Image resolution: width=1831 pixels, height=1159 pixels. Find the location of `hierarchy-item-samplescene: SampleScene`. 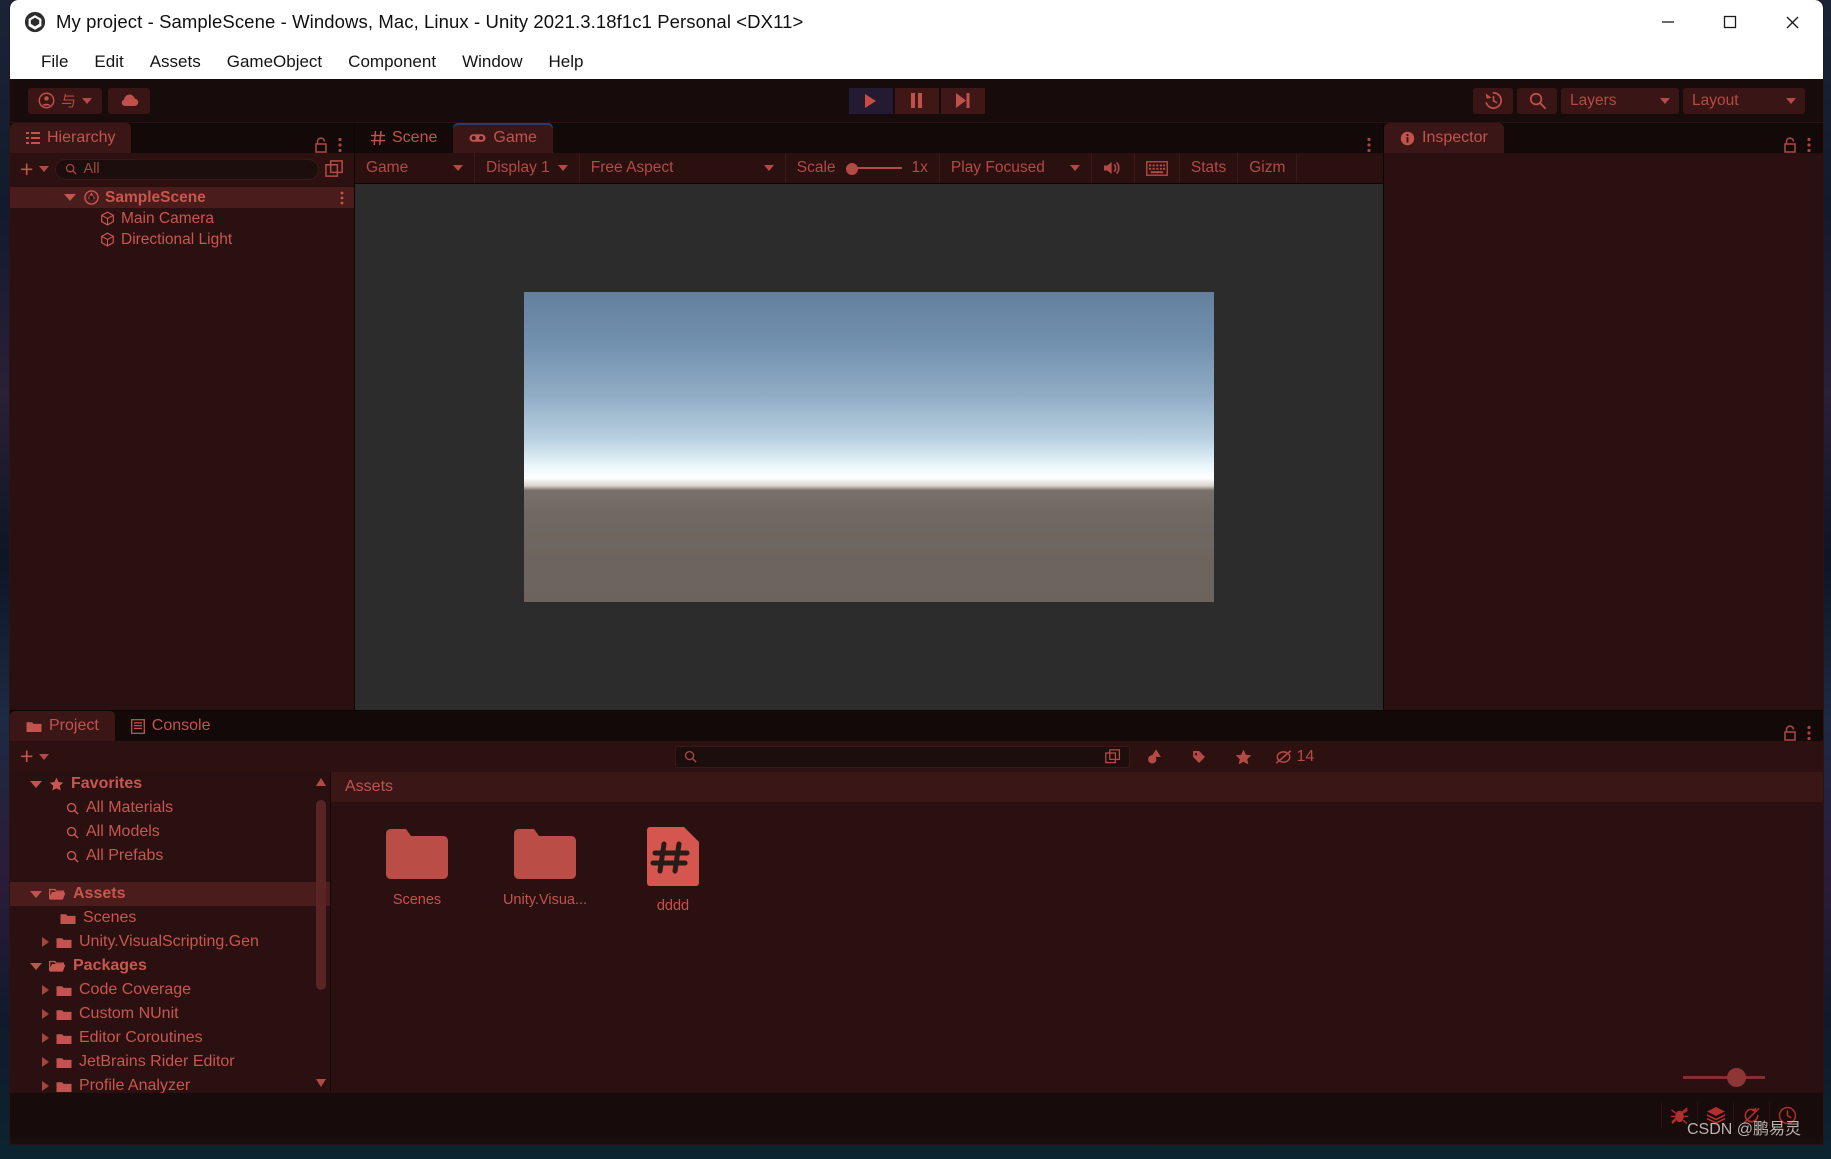

hierarchy-item-samplescene: SampleScene is located at coordinates (182, 197).